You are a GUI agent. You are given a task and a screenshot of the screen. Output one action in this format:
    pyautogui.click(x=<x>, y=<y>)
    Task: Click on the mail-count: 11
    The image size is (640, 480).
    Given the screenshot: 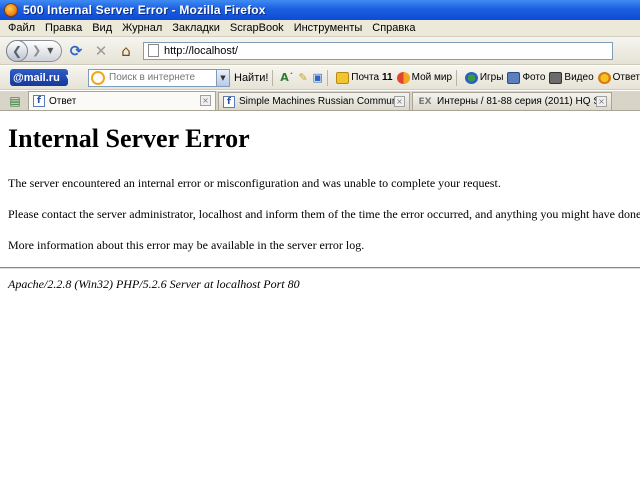 What is the action you would take?
    pyautogui.click(x=387, y=77)
    